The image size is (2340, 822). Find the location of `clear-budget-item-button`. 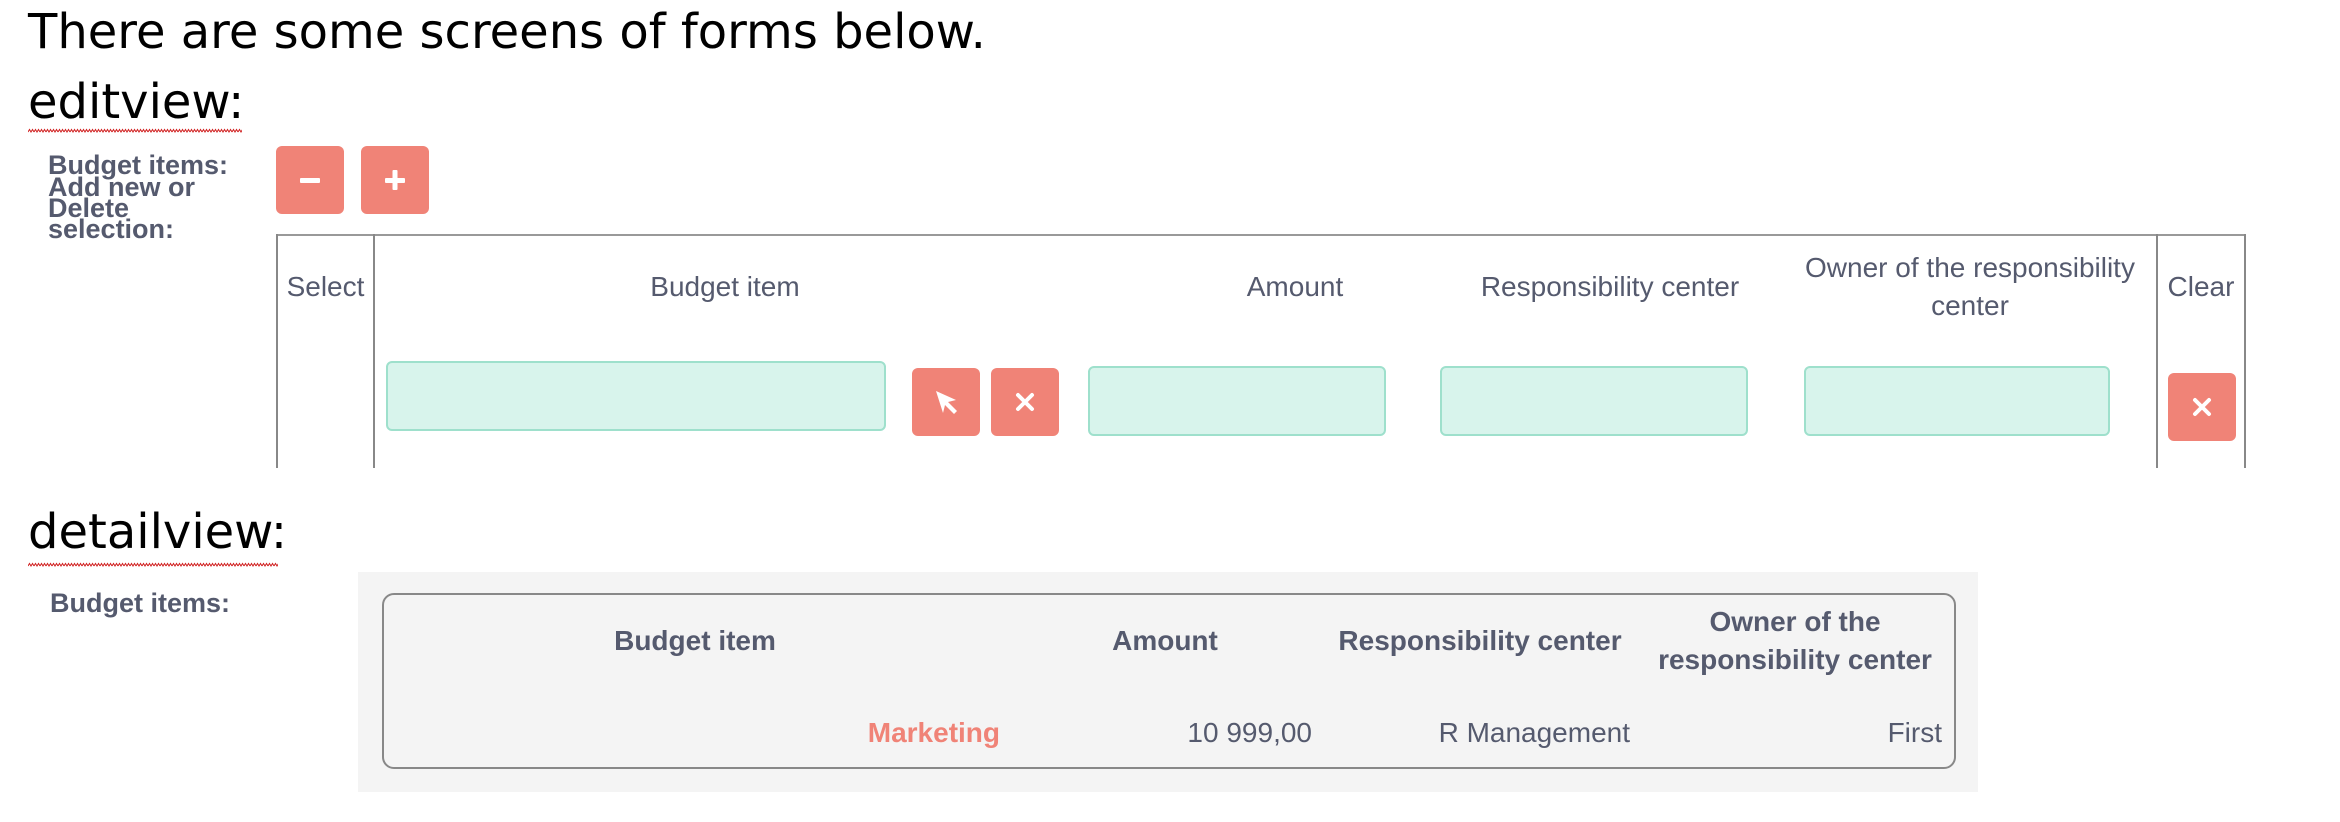

clear-budget-item-button is located at coordinates (1025, 402).